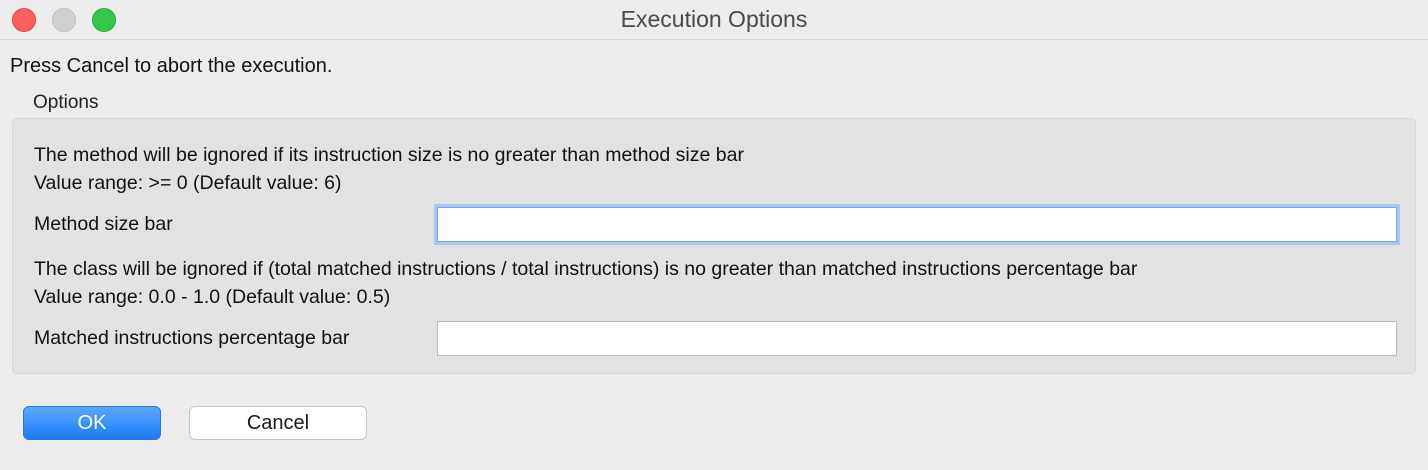 The height and width of the screenshot is (470, 1428). What do you see at coordinates (192, 338) in the screenshot?
I see `matched-percentage-bar-label: Matched instructions percentage bar` at bounding box center [192, 338].